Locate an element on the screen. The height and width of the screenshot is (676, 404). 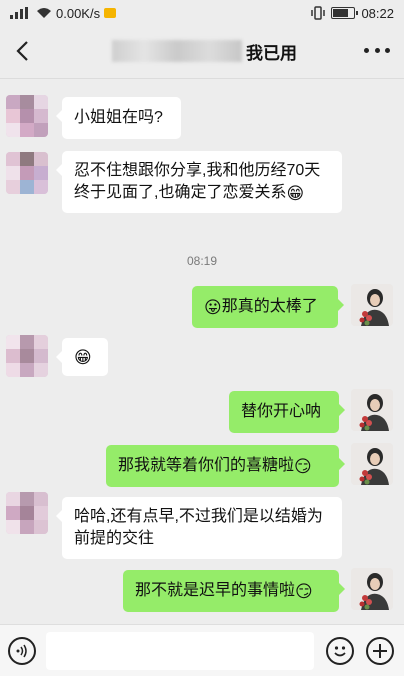
plus-icon is located at coordinates (380, 651).